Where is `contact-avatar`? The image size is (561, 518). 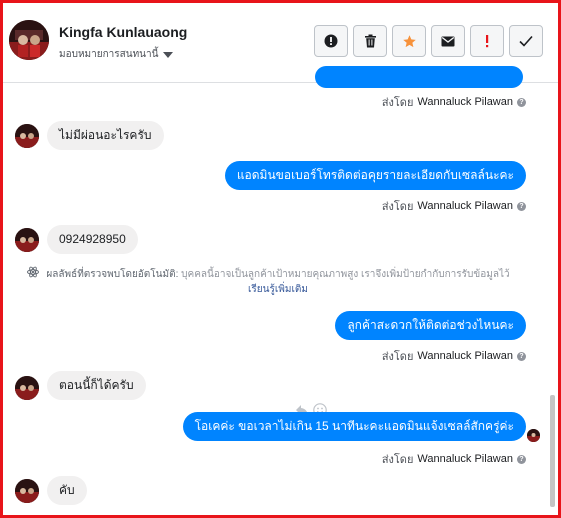
contact-avatar is located at coordinates (29, 40).